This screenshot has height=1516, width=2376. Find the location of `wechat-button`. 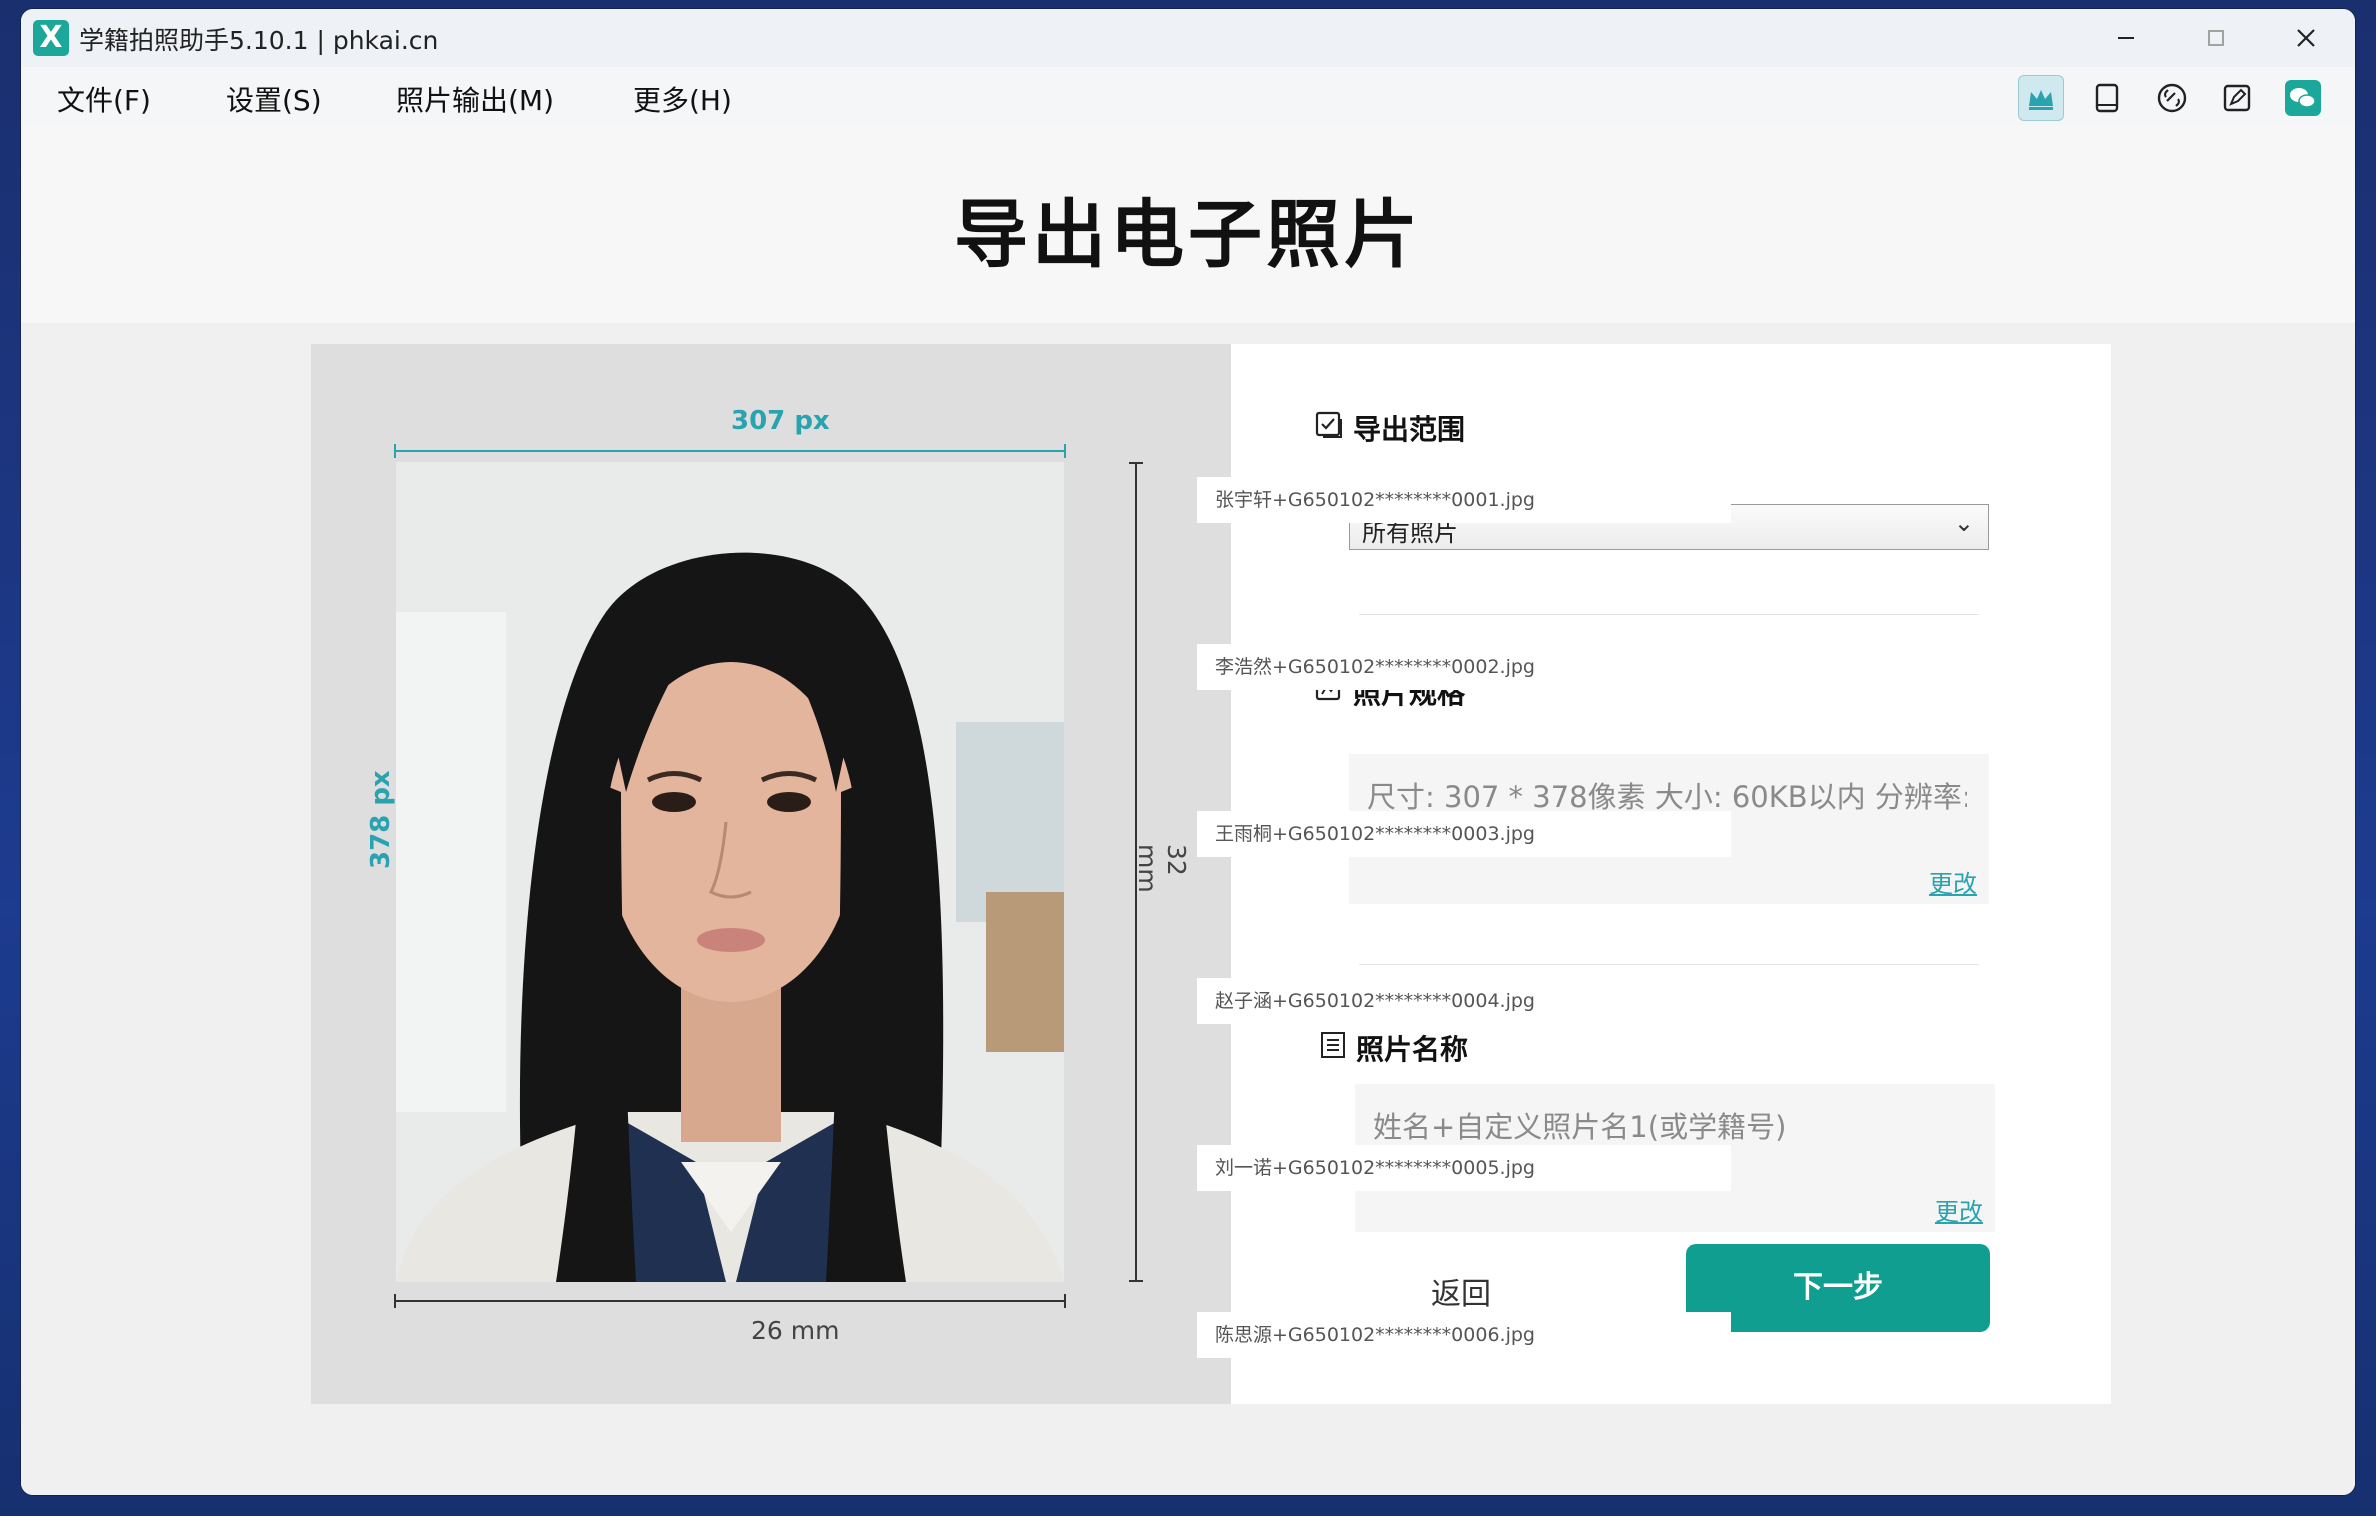

wechat-button is located at coordinates (2303, 98).